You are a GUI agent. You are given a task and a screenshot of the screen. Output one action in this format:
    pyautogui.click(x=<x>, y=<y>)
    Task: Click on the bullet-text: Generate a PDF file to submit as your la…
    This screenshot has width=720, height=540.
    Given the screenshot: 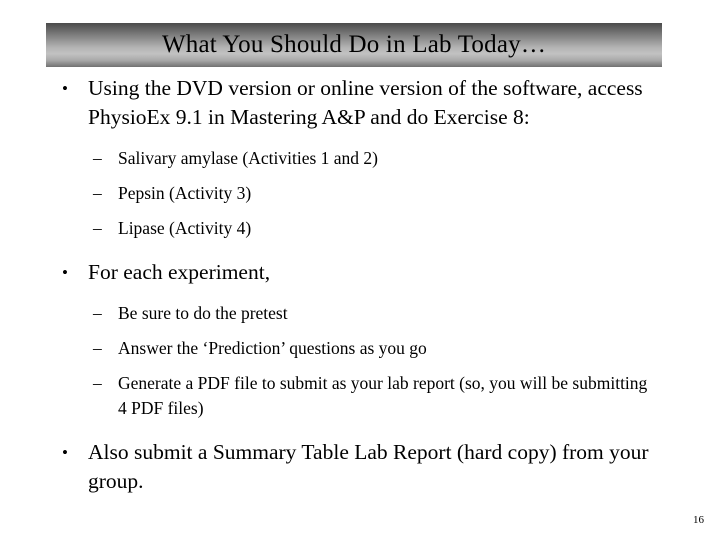 What is the action you would take?
    pyautogui.click(x=383, y=395)
    